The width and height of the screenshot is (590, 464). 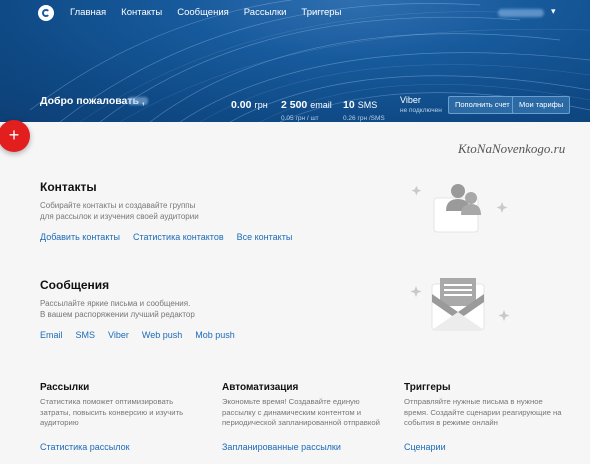 What do you see at coordinates (107, 401) in the screenshot?
I see `campaigns-desc-line: Статистика поможет оптимизировать` at bounding box center [107, 401].